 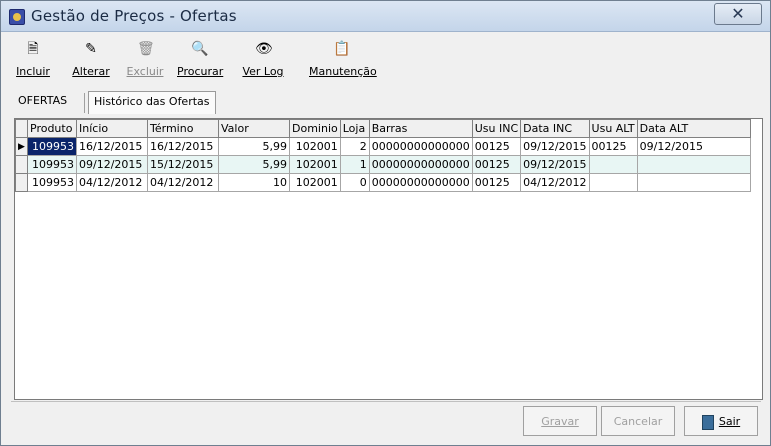 What do you see at coordinates (112, 128) in the screenshot?
I see `col-header: Início` at bounding box center [112, 128].